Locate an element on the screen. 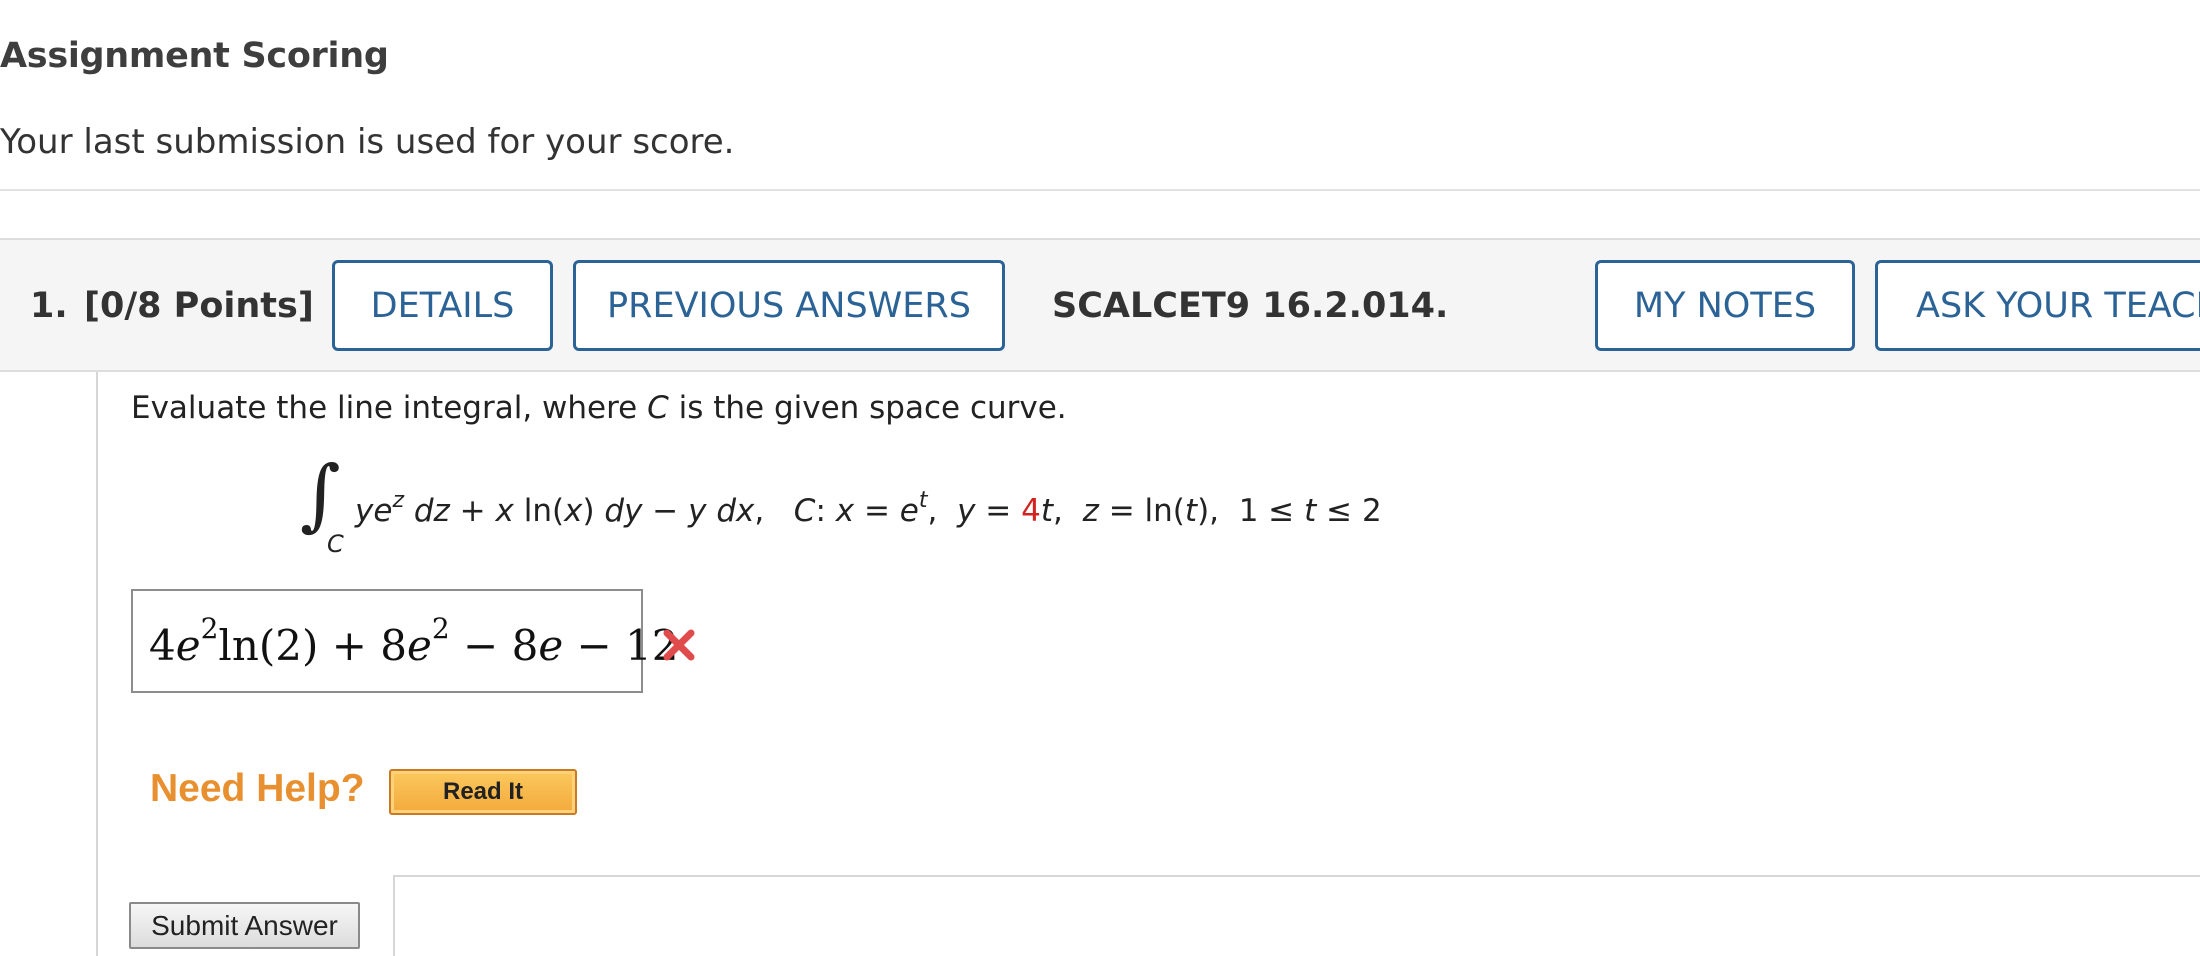 The image size is (2200, 956). prompt-text-start: Evaluate the line integral, where is located at coordinates (389, 408).